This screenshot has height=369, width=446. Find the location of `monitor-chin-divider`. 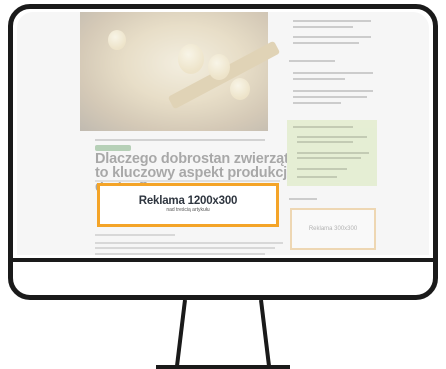

monitor-chin-divider is located at coordinates (223, 260).